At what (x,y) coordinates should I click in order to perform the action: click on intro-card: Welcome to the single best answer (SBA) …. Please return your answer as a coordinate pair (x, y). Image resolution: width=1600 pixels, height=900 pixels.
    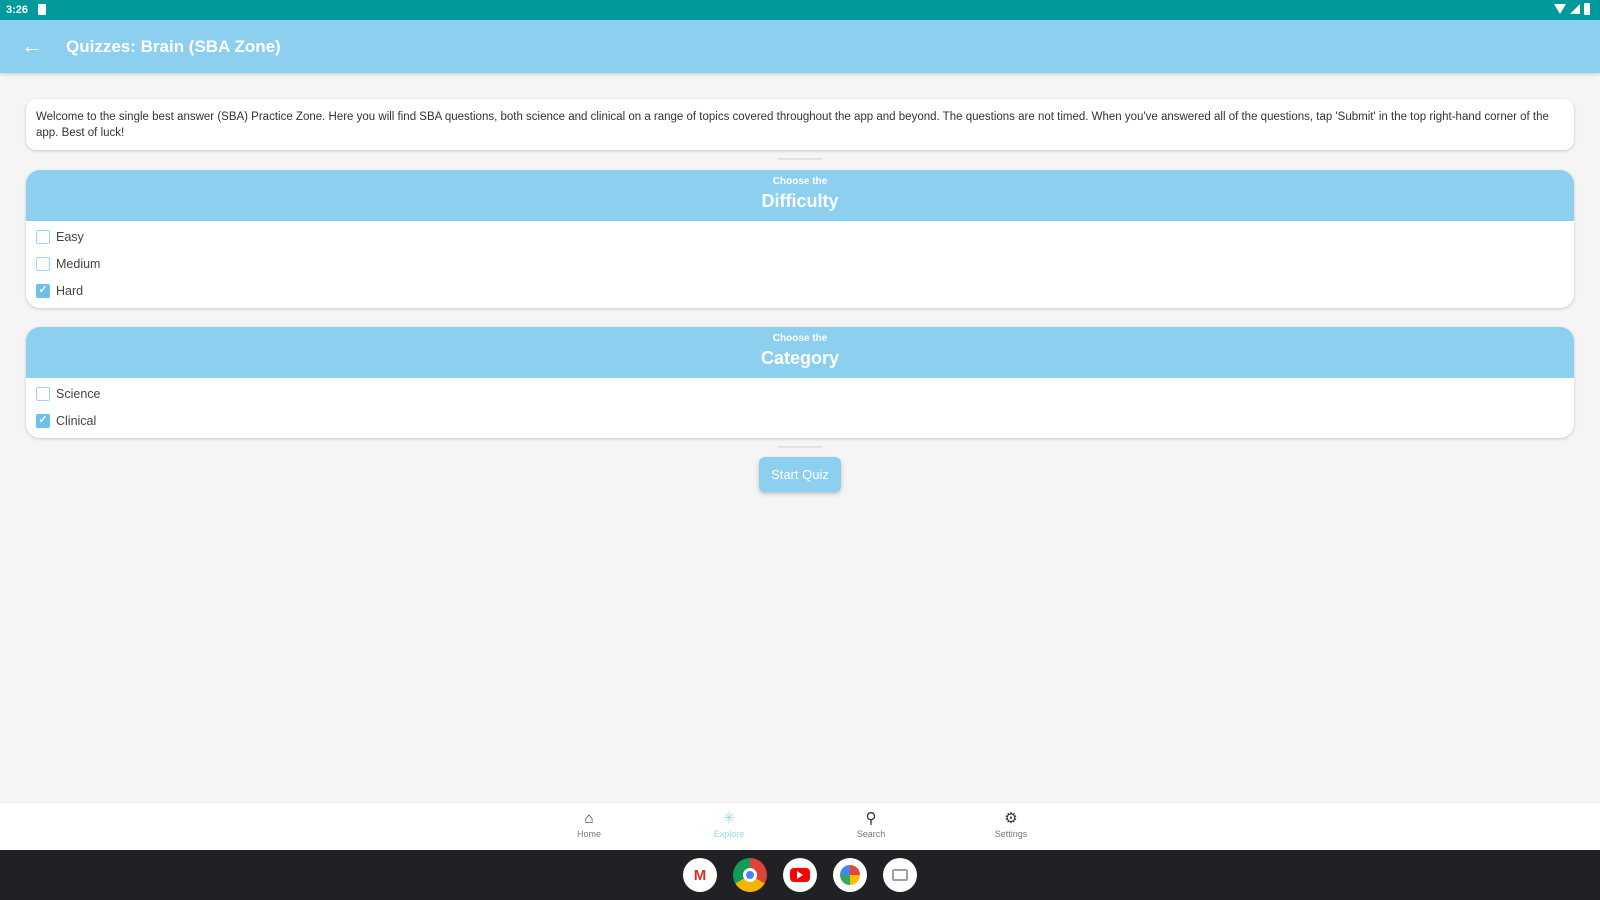
    Looking at the image, I should click on (800, 124).